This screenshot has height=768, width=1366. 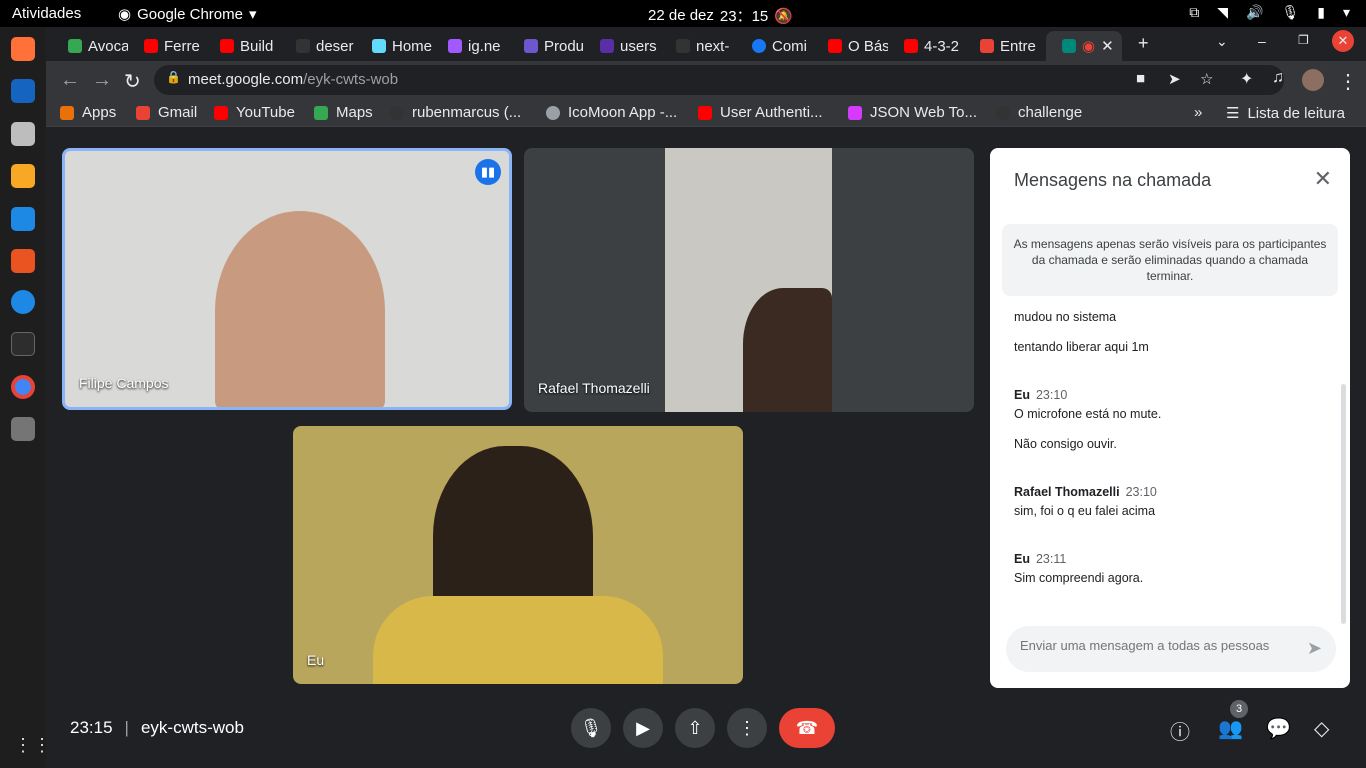 I want to click on bookmark-apps: Apps, so click(x=88, y=112).